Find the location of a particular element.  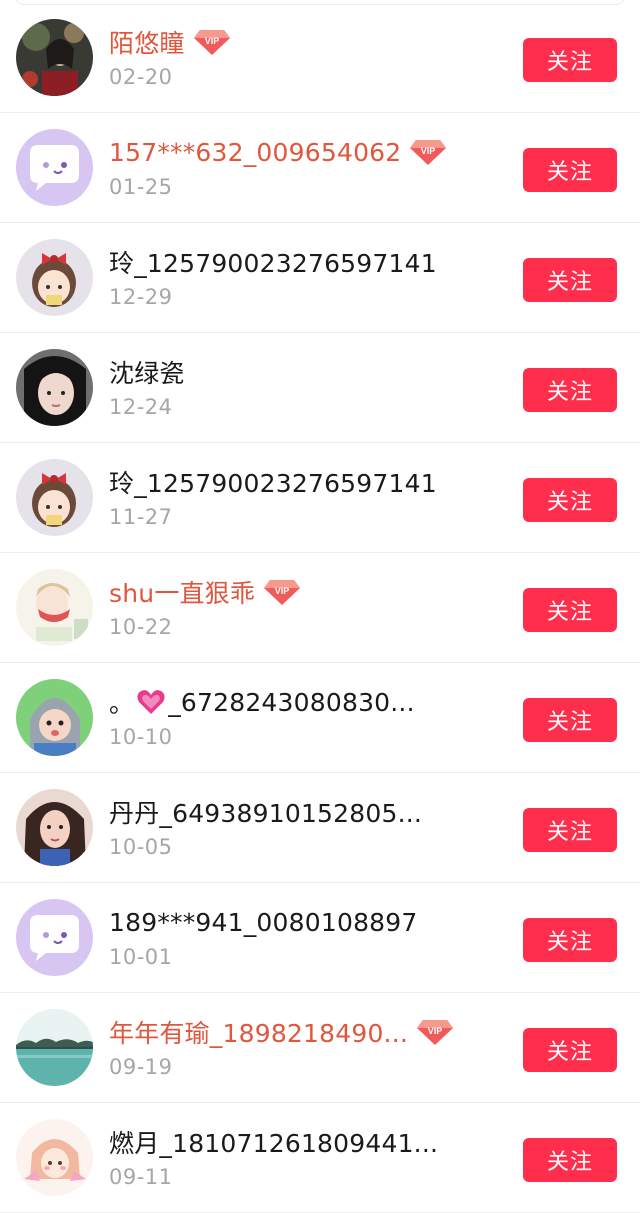

follow-date: 01-25 is located at coordinates (141, 187).